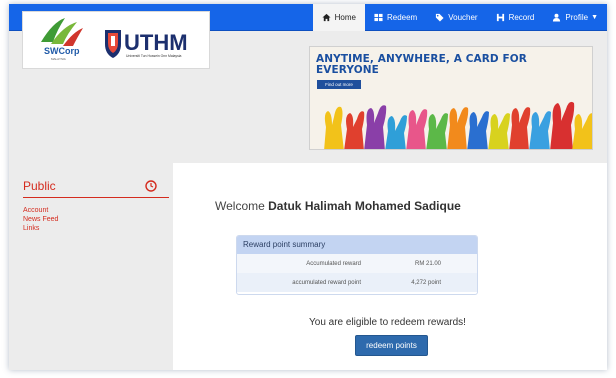 This screenshot has height=378, width=616. I want to click on nav-record: Record, so click(515, 17).